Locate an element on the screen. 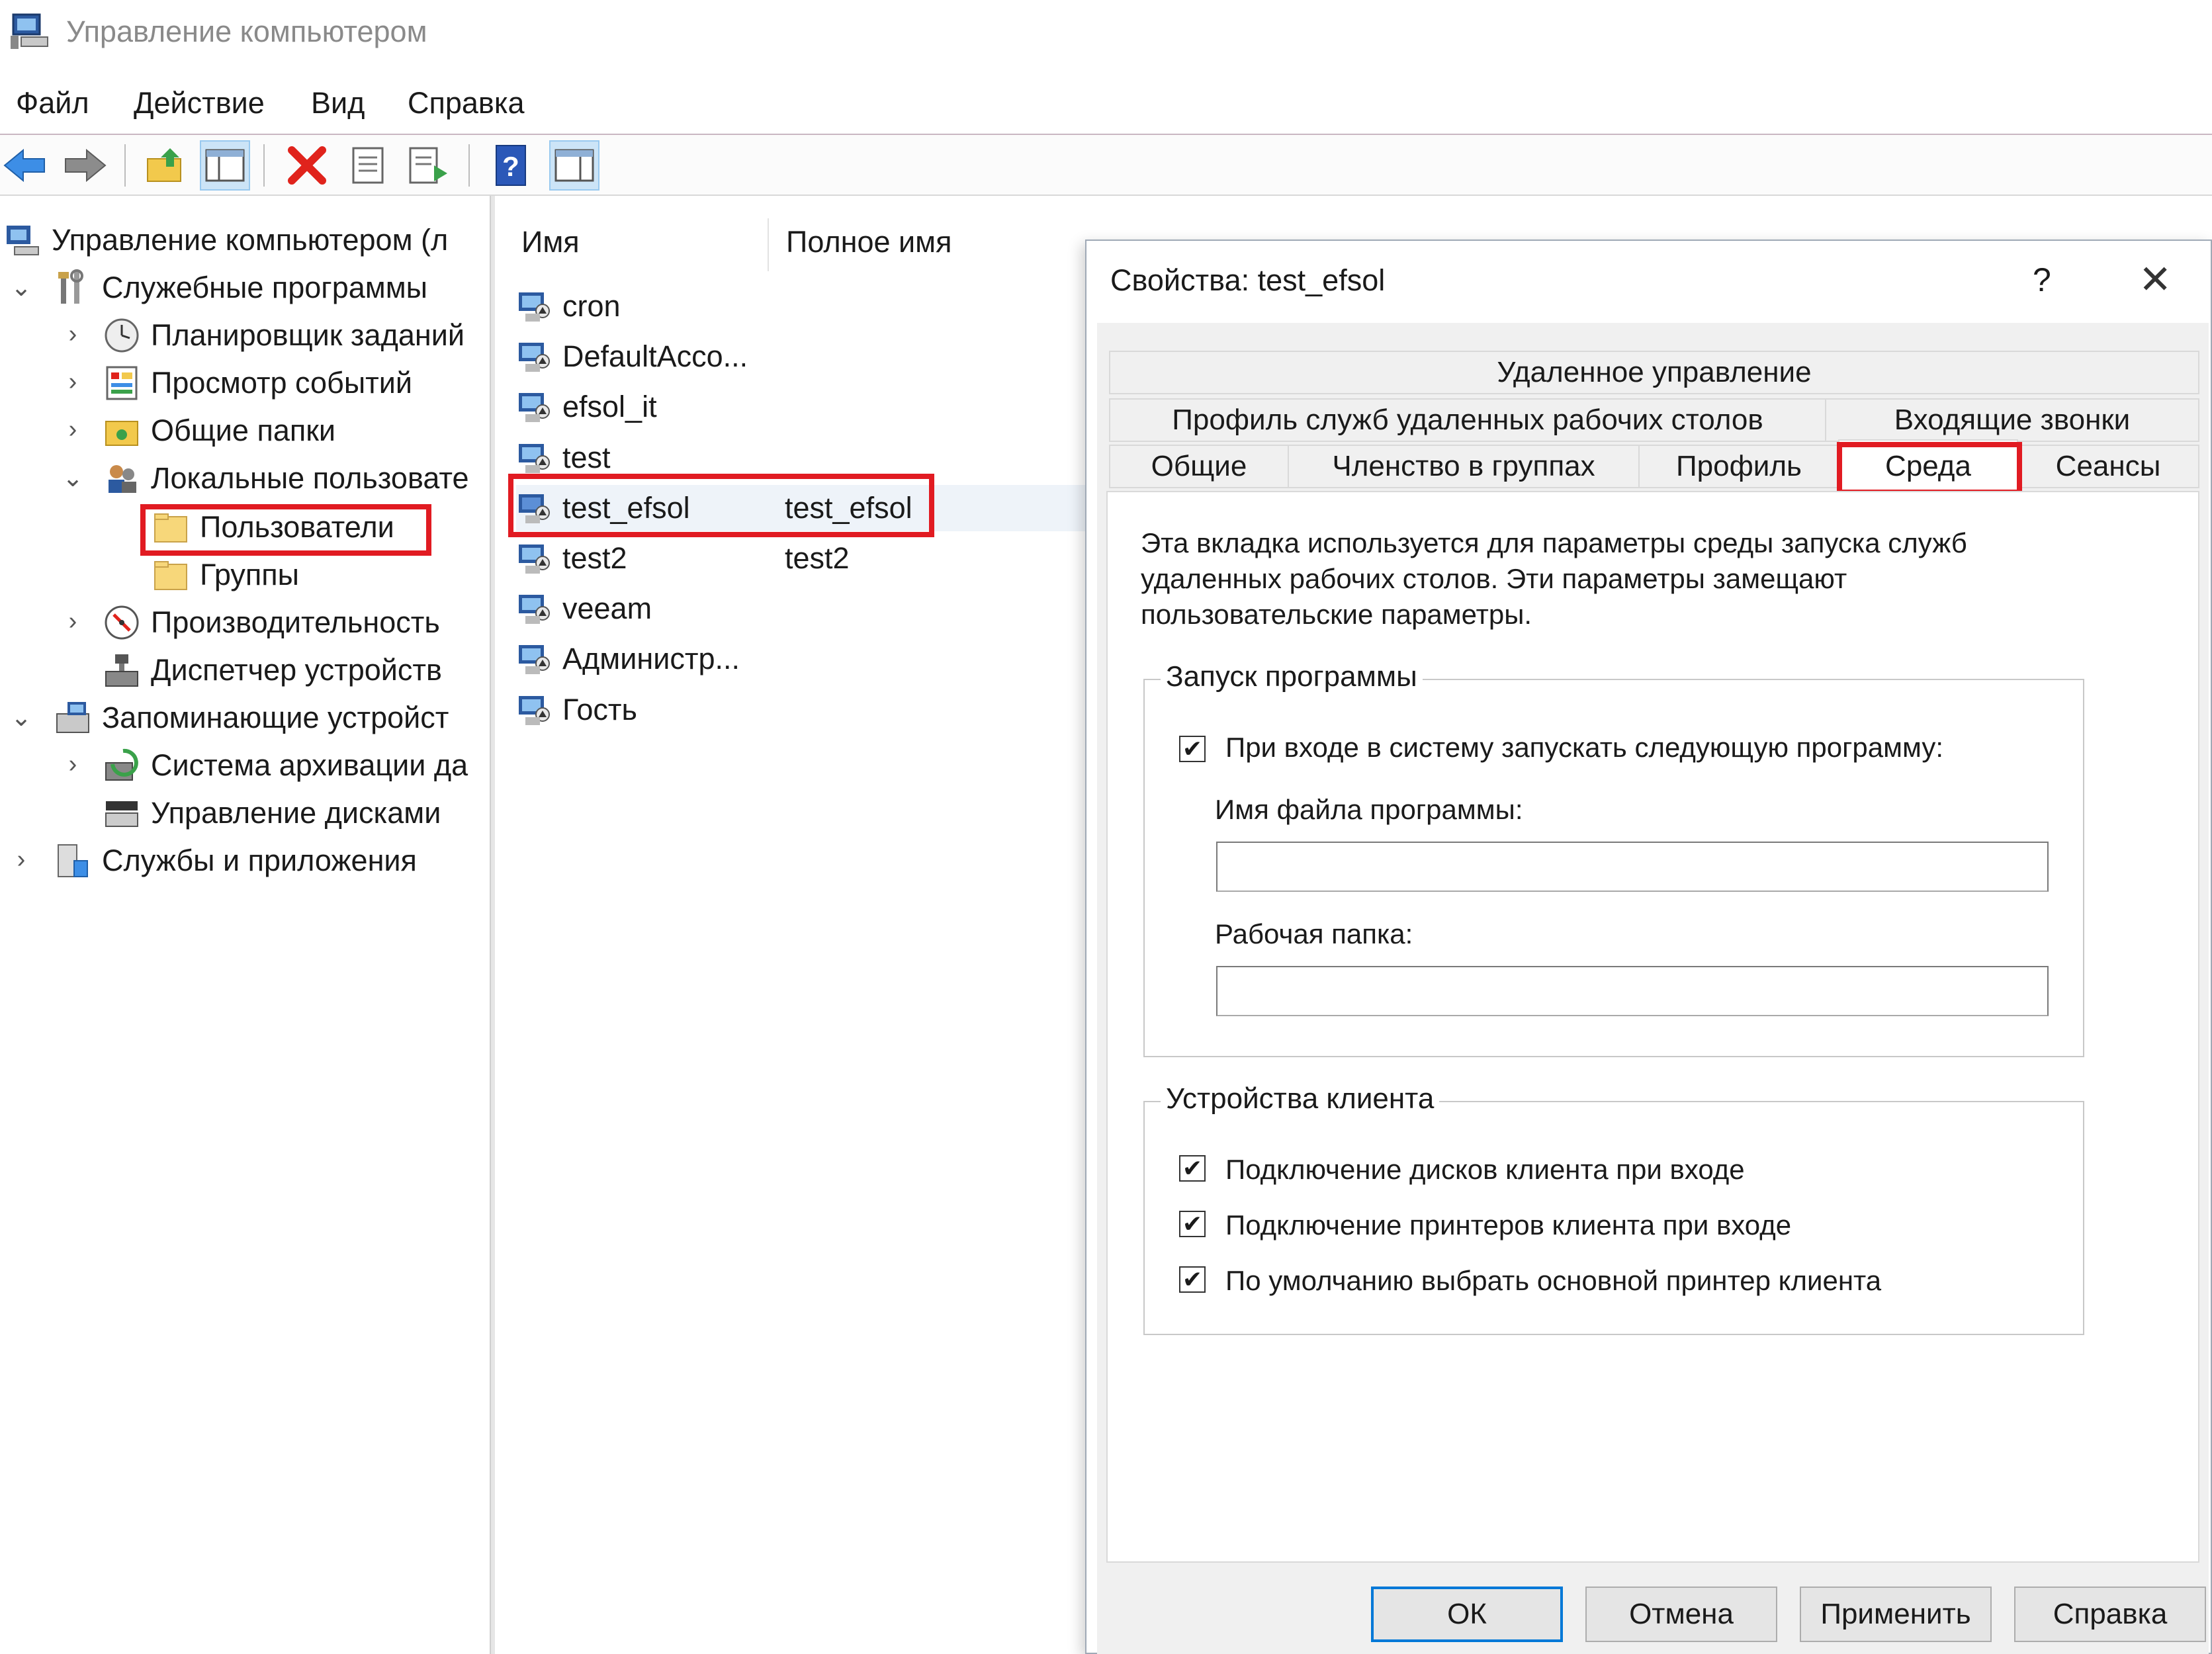 Image resolution: width=2212 pixels, height=1654 pixels. tree-item-storage: Запоминающие устройст is located at coordinates (251, 718).